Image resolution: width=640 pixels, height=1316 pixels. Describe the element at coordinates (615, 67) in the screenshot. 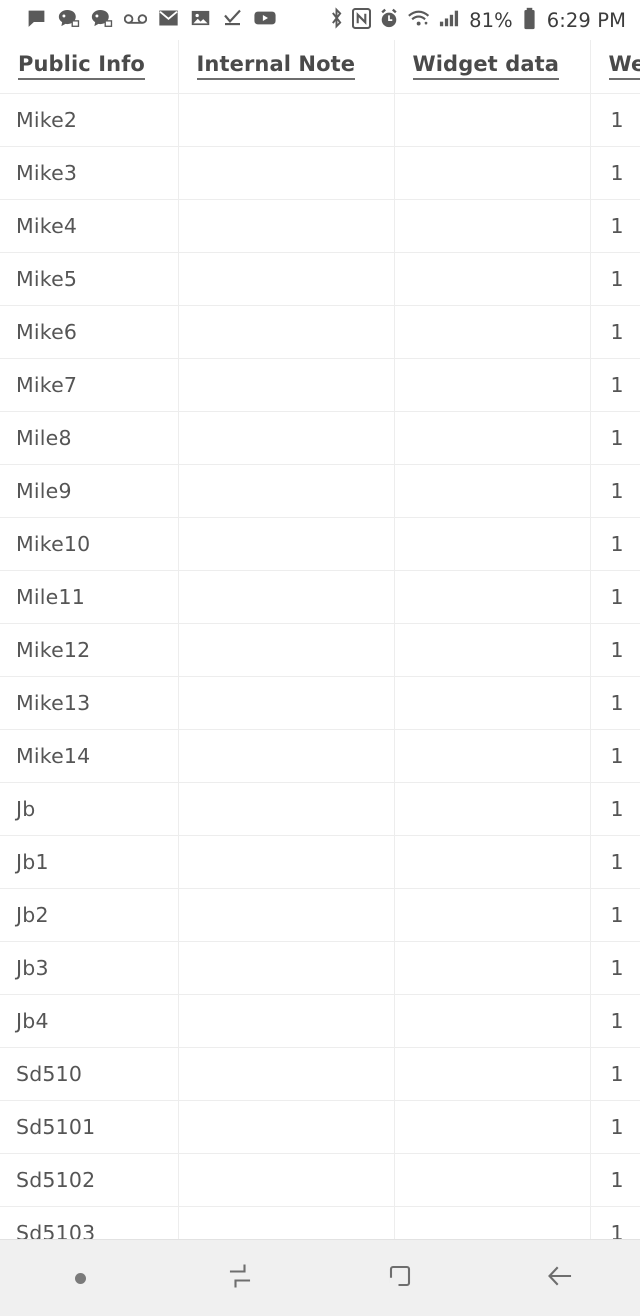

I see `column-header-week: Week` at that location.